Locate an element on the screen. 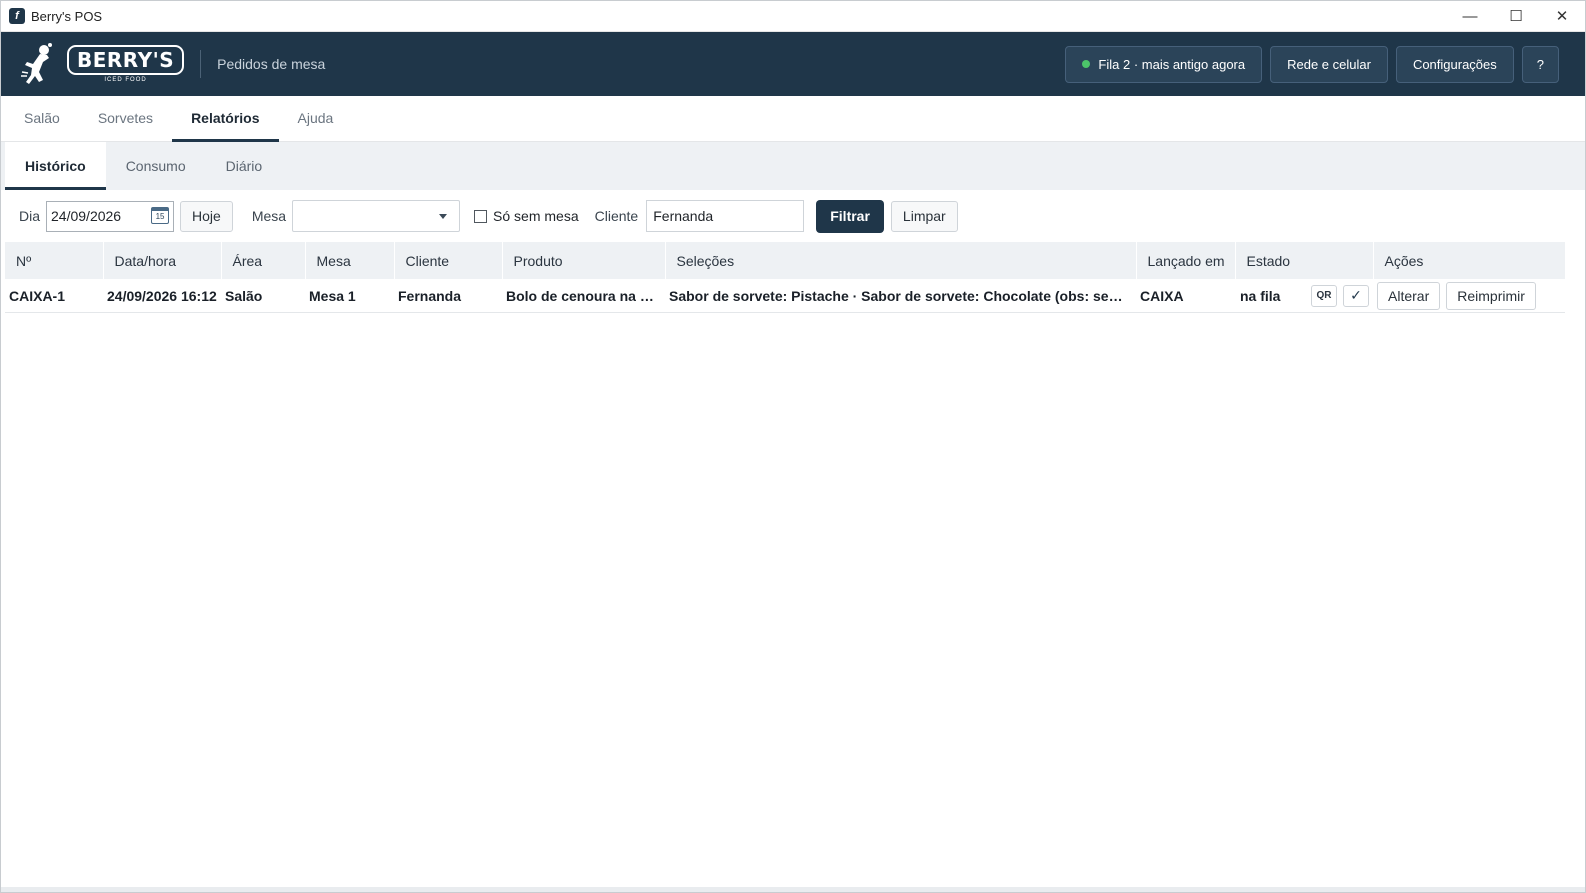  cell-mesa: Mesa 1 is located at coordinates (332, 295).